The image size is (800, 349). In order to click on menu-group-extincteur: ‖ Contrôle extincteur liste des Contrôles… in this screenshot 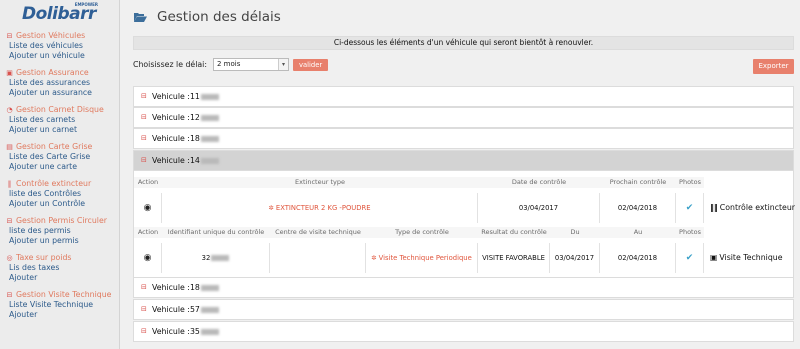, I will do `click(60, 194)`.